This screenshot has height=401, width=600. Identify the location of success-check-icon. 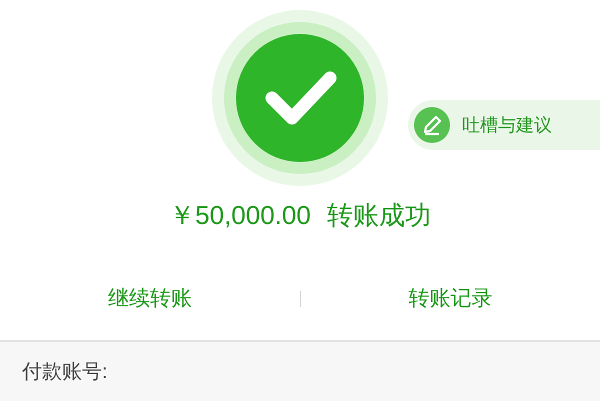
(300, 98).